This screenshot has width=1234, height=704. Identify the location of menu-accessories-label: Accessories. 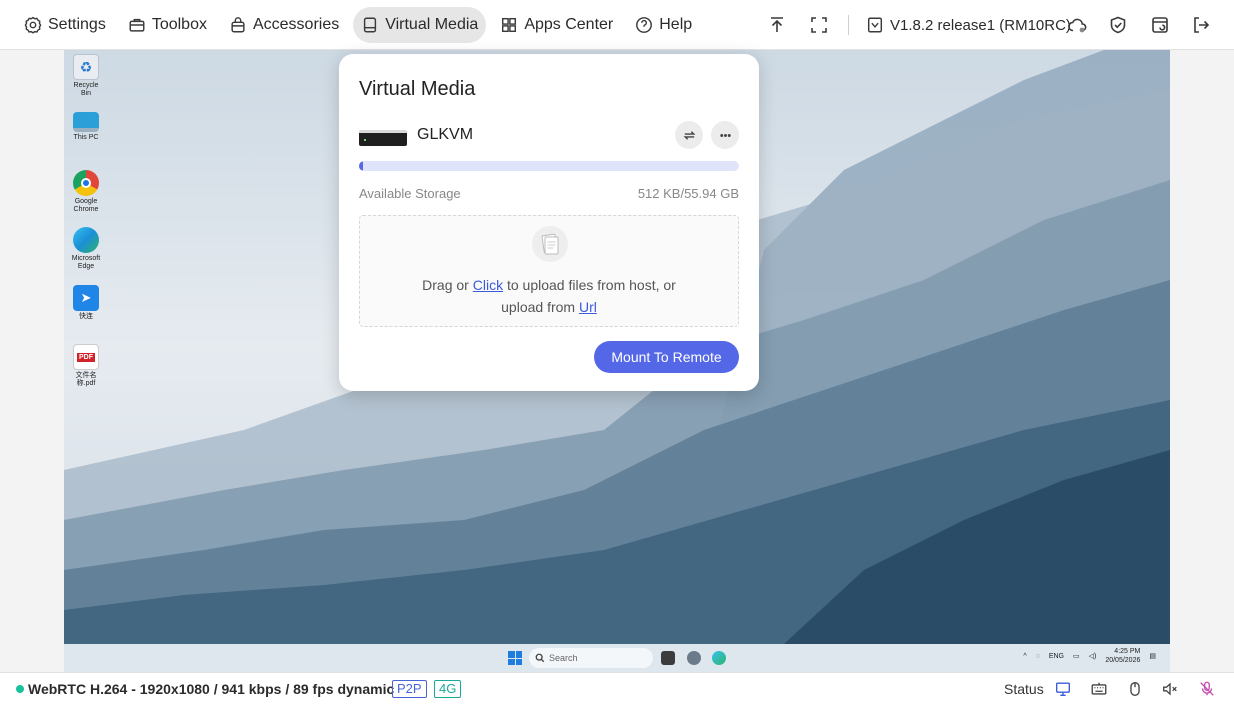
(296, 24).